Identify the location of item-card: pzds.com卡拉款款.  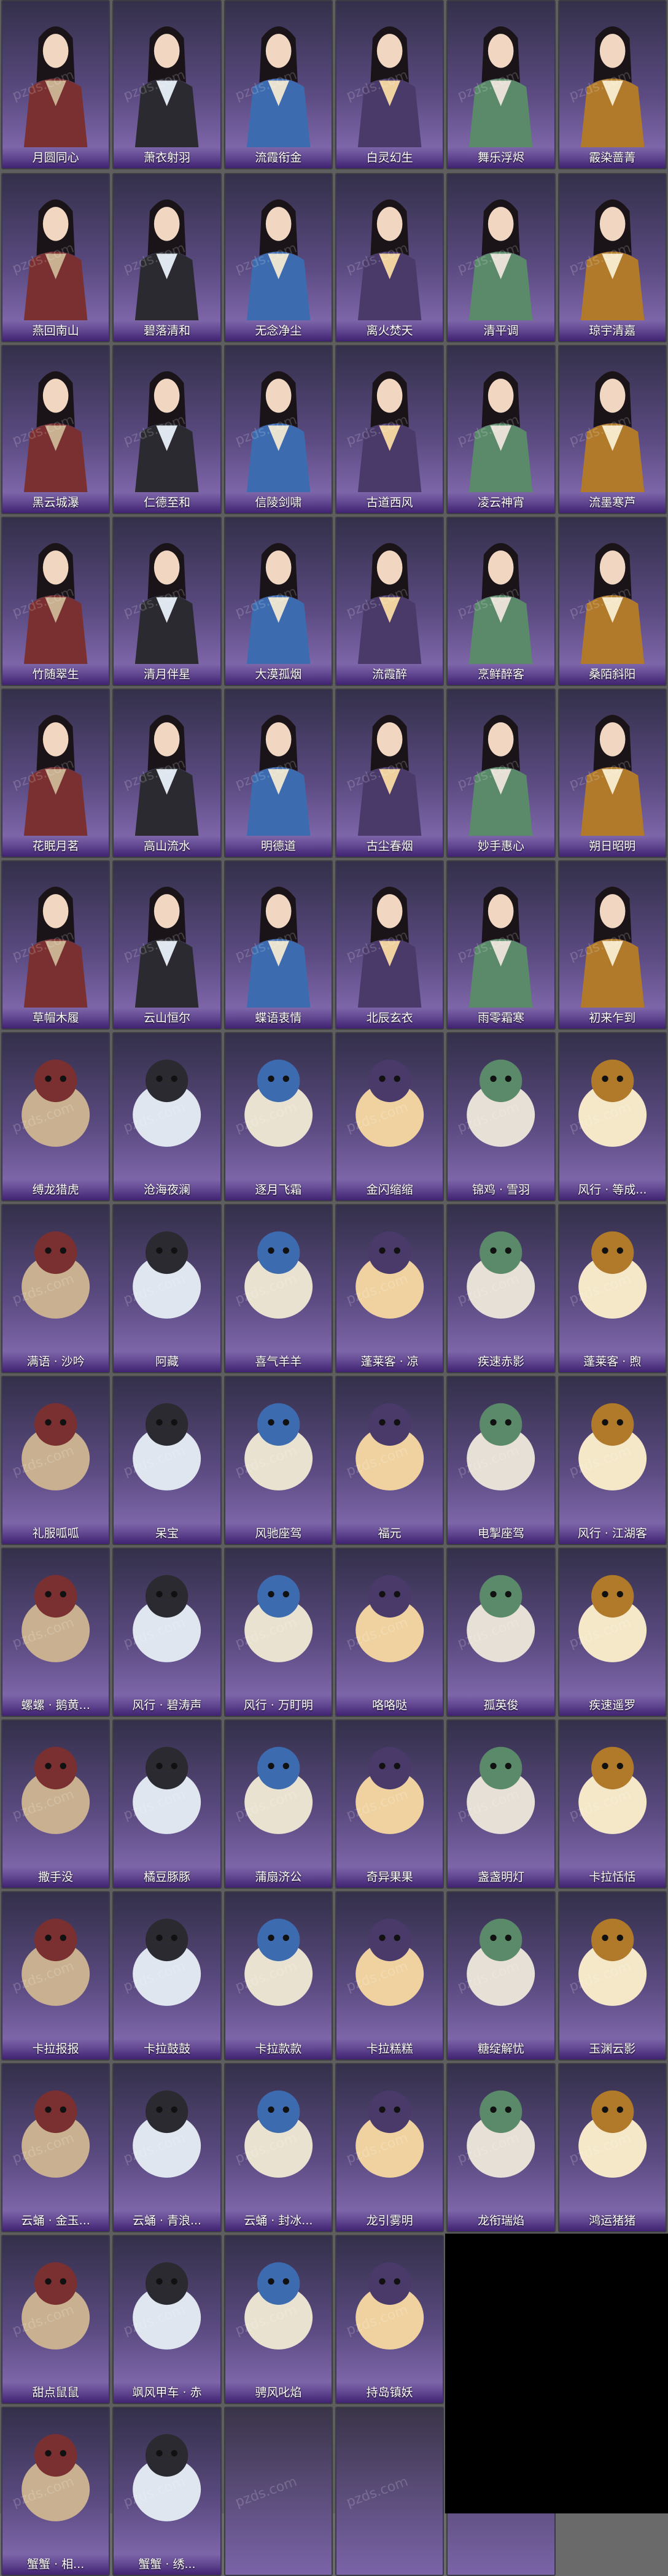
(278, 1976).